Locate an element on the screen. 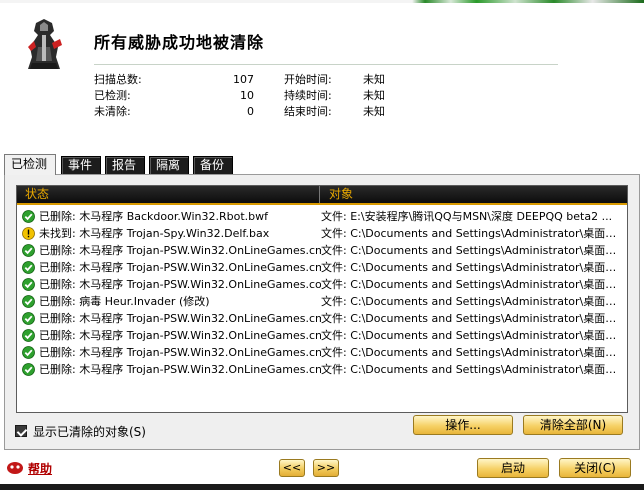  stat-row: 已检测: 10 持续时间: 未知 is located at coordinates (244, 96).